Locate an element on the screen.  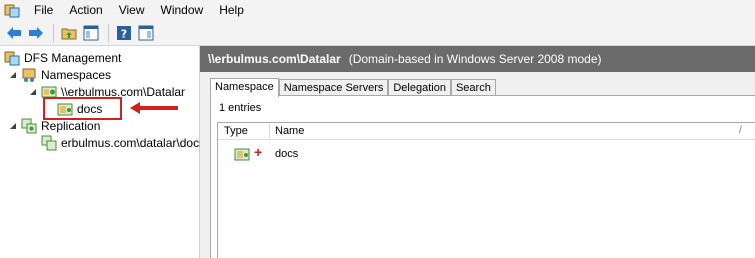
tree-label: Namespaces is located at coordinates (76, 75).